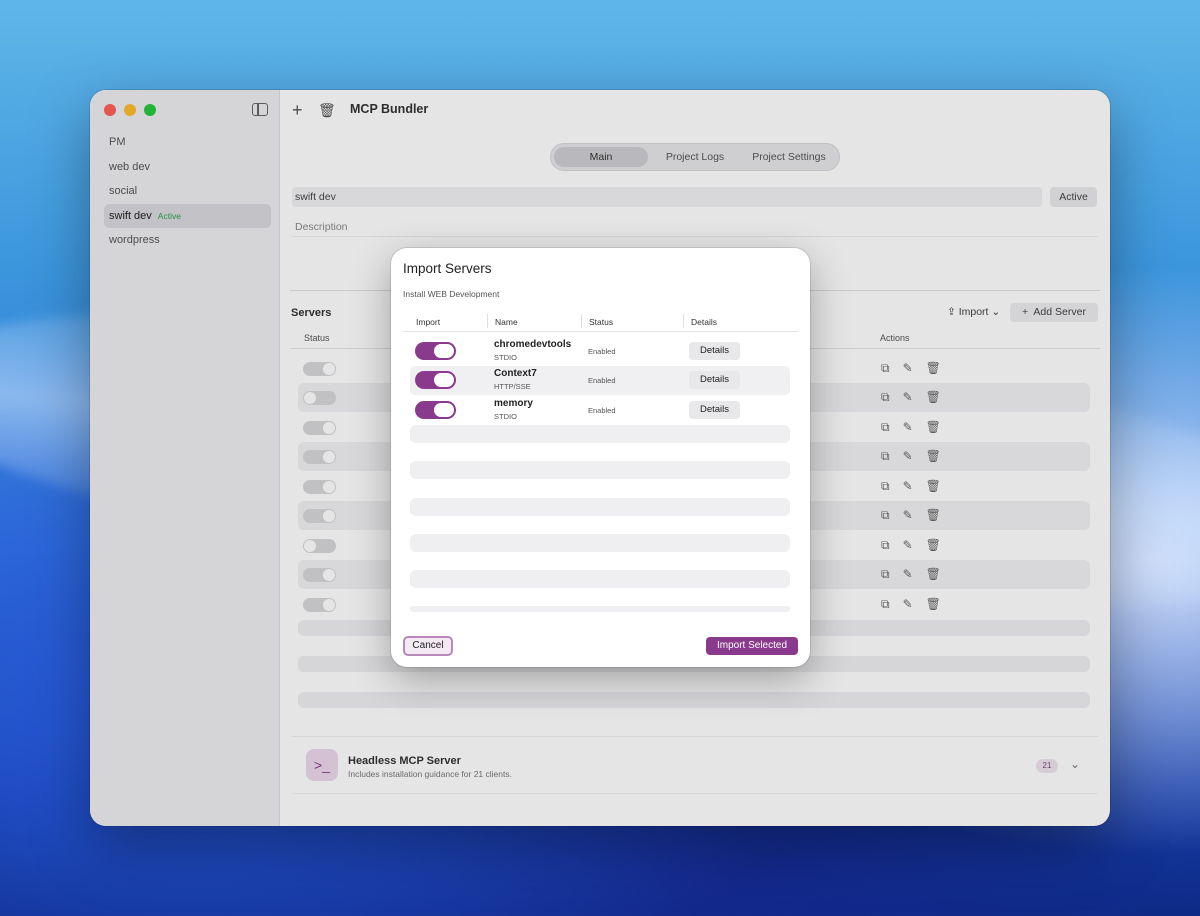 The width and height of the screenshot is (1200, 916). I want to click on import-selected-button: Import Selected, so click(752, 646).